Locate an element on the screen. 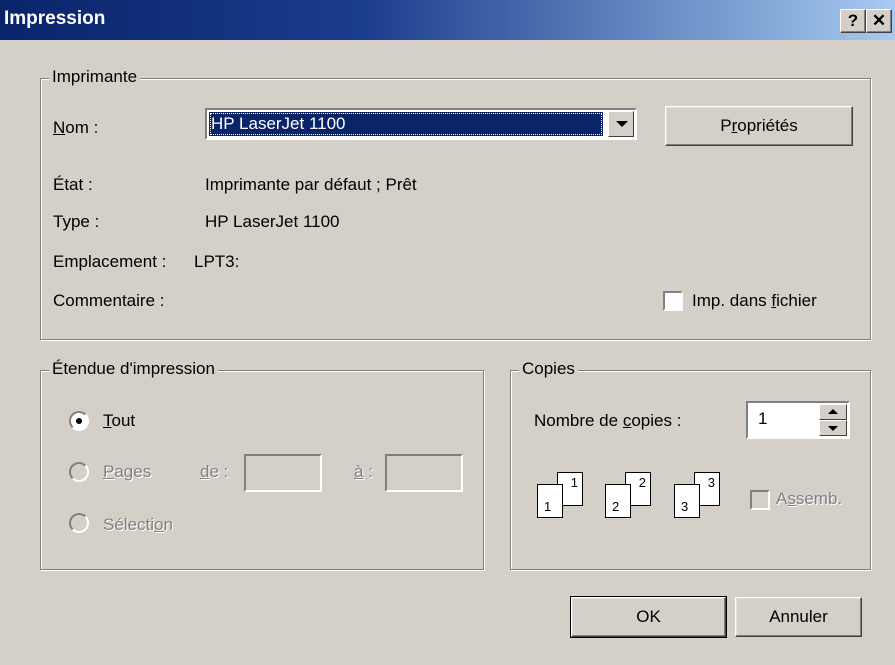  range-selection-radio is located at coordinates (79, 523).